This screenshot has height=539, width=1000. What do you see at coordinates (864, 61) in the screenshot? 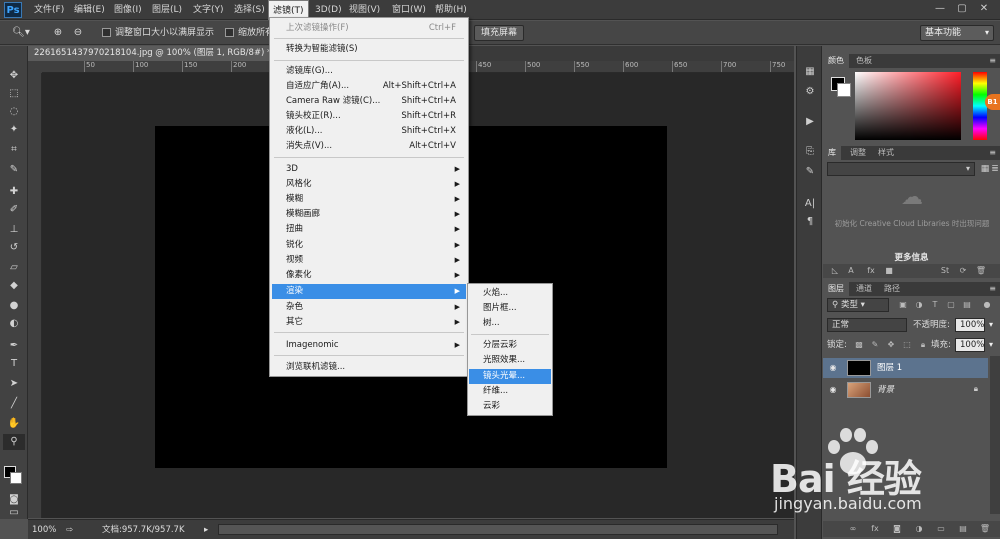
I see `tab-swatches: 色板` at bounding box center [864, 61].